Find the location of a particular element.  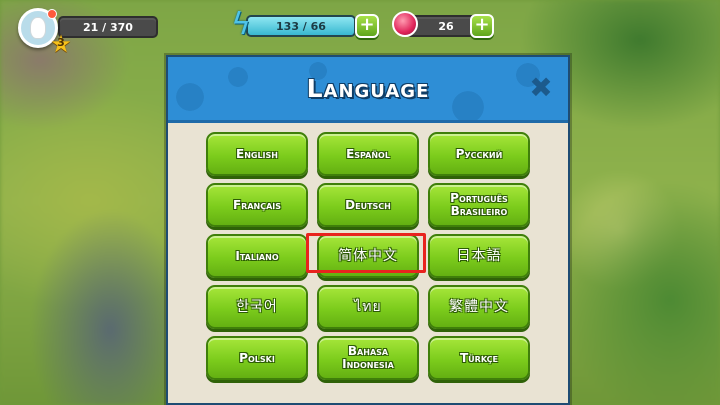

language-button-espanol: Español is located at coordinates (368, 154).